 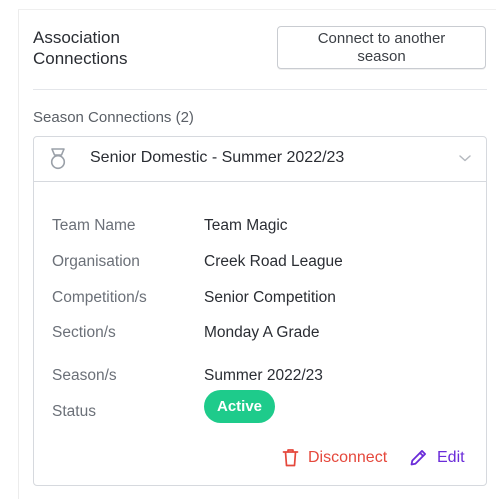 I want to click on season-label: Season/s, so click(x=84, y=375).